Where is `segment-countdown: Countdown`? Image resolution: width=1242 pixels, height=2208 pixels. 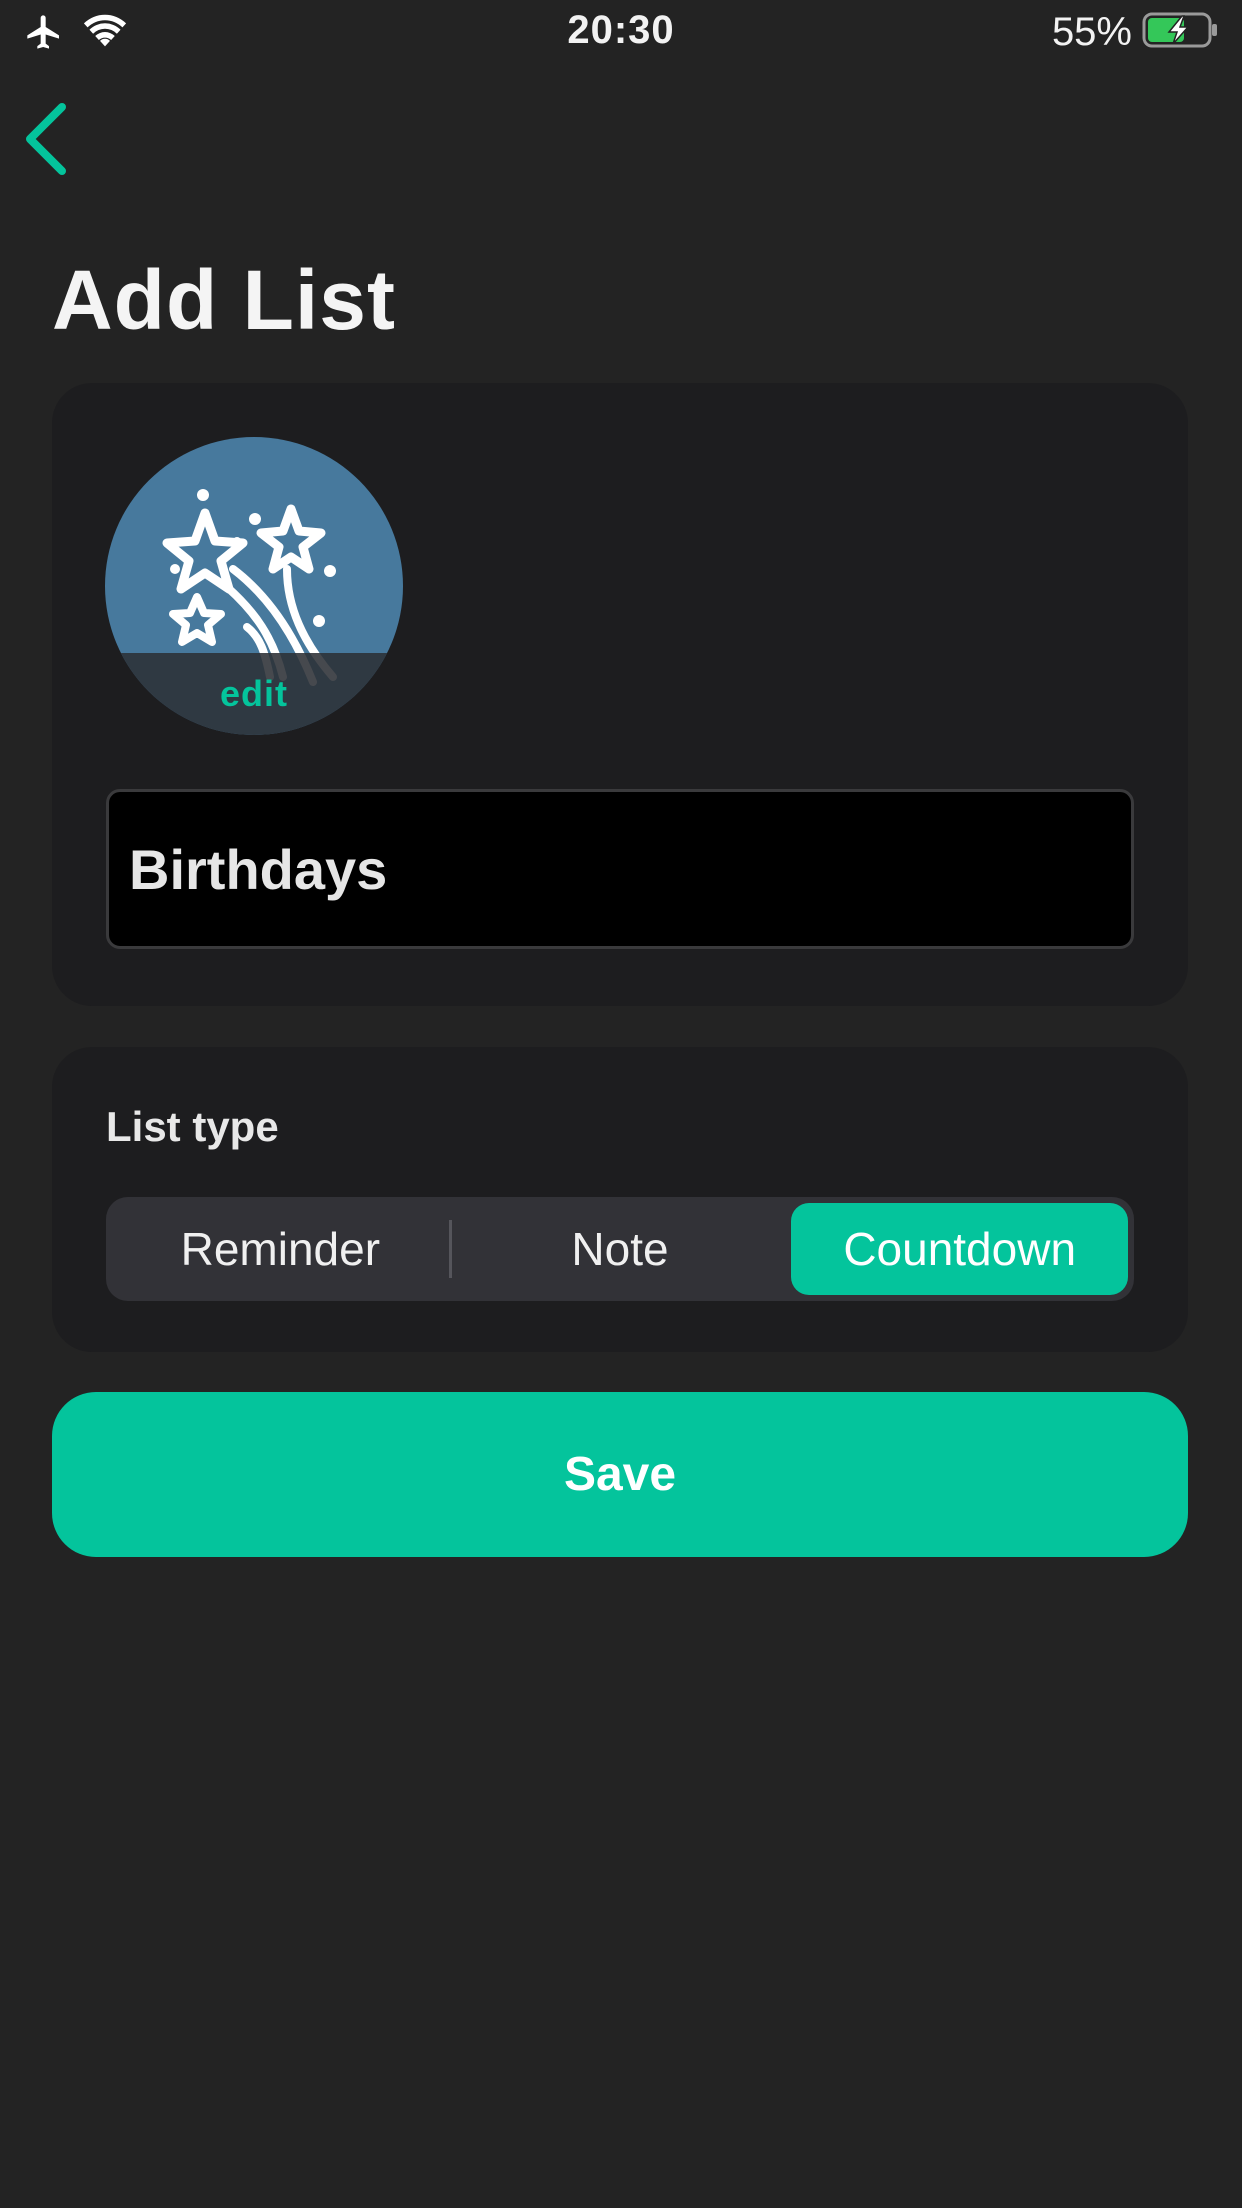
segment-countdown: Countdown is located at coordinates (960, 1249).